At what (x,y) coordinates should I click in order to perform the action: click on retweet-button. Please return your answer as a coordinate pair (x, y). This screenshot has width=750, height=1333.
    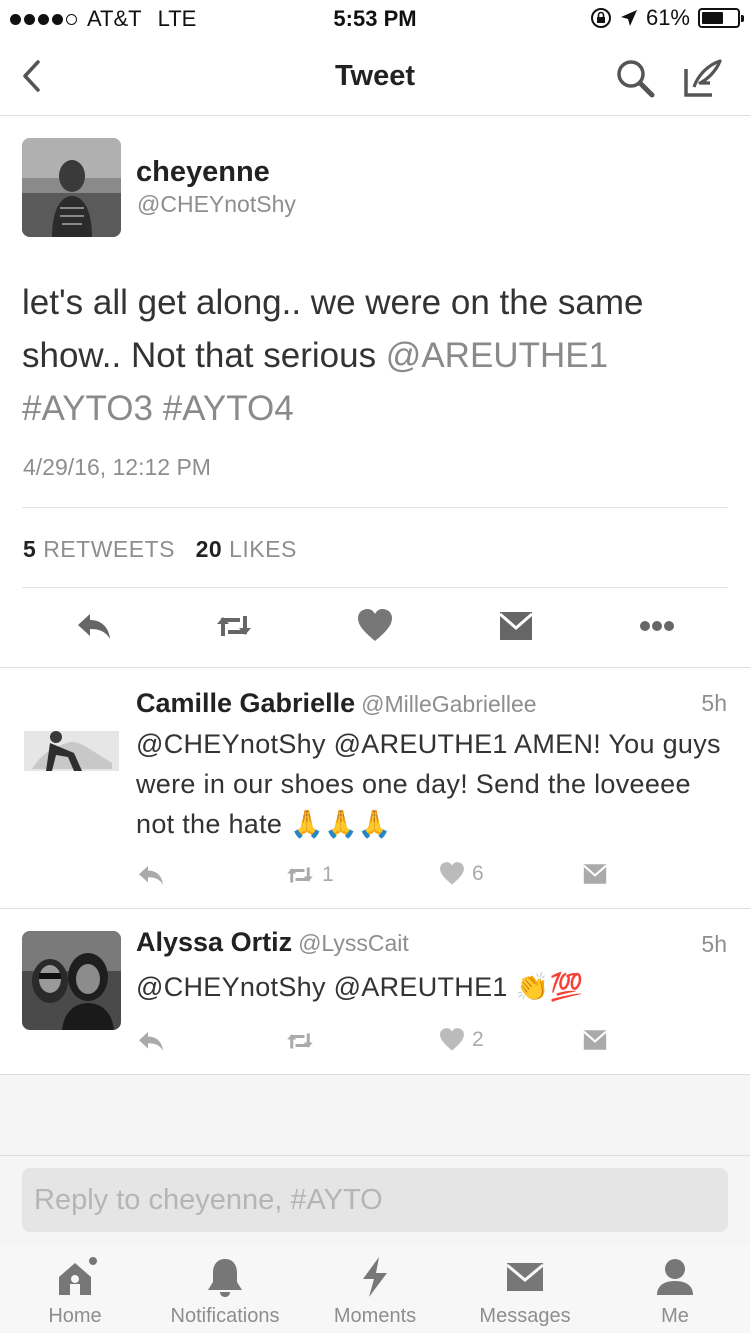
    Looking at the image, I should click on (300, 1041).